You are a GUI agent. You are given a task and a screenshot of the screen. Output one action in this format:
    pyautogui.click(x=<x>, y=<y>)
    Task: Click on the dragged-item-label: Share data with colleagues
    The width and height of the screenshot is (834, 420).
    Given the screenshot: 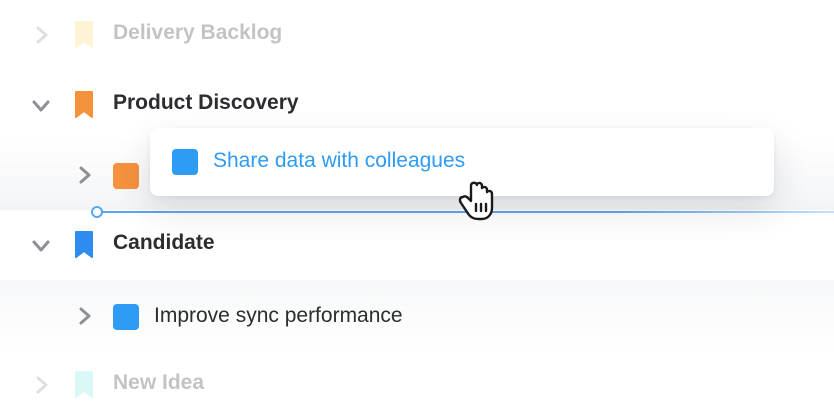 What is the action you would take?
    pyautogui.click(x=339, y=160)
    